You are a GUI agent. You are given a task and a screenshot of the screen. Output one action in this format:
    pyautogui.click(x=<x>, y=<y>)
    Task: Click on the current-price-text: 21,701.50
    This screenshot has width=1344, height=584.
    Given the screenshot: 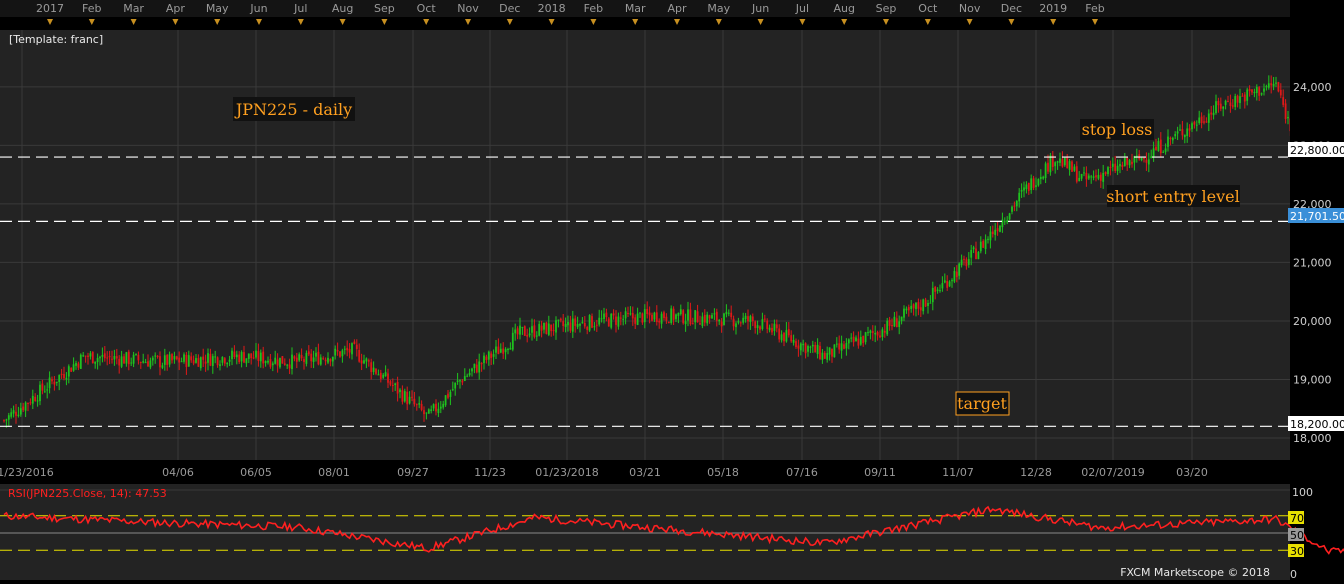 What is the action you would take?
    pyautogui.click(x=1317, y=216)
    